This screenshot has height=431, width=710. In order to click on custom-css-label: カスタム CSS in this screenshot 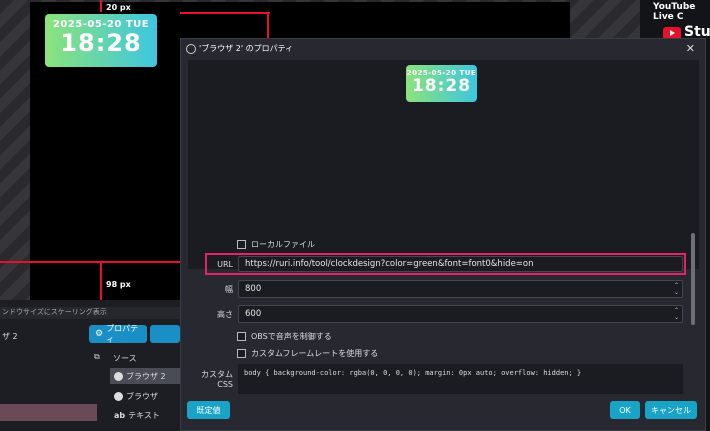, I will do `click(217, 379)`.